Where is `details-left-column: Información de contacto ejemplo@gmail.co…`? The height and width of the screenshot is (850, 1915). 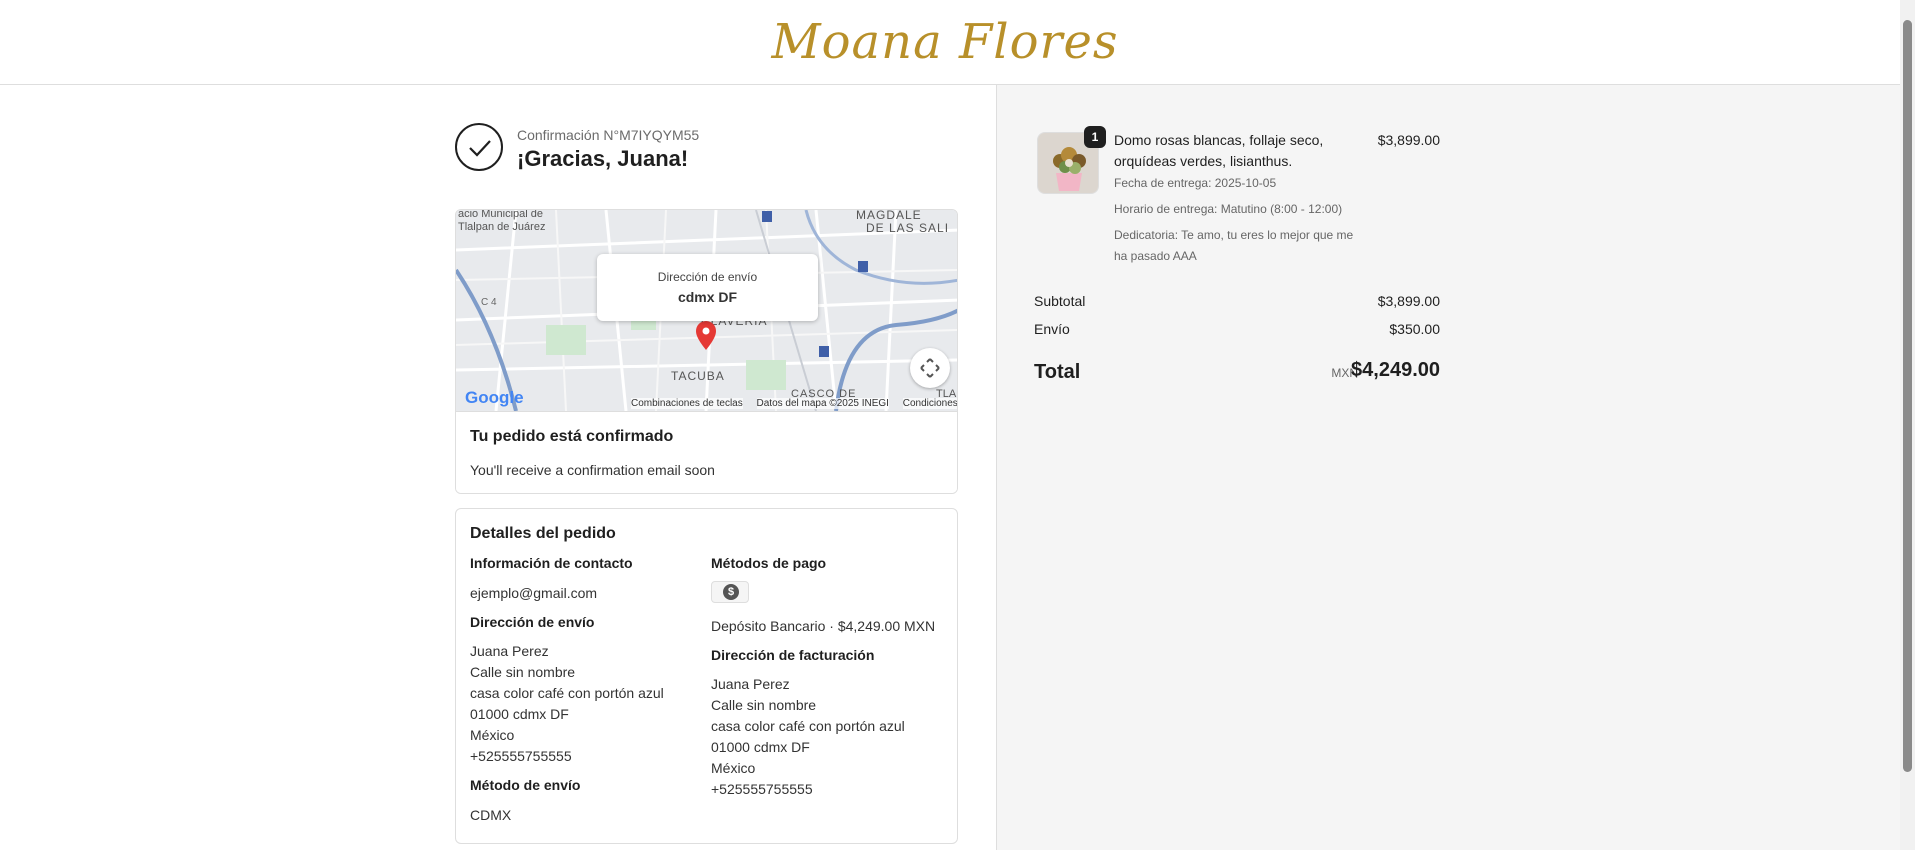
details-left-column: Información de contacto ejemplo@gmail.co… is located at coordinates (585, 690).